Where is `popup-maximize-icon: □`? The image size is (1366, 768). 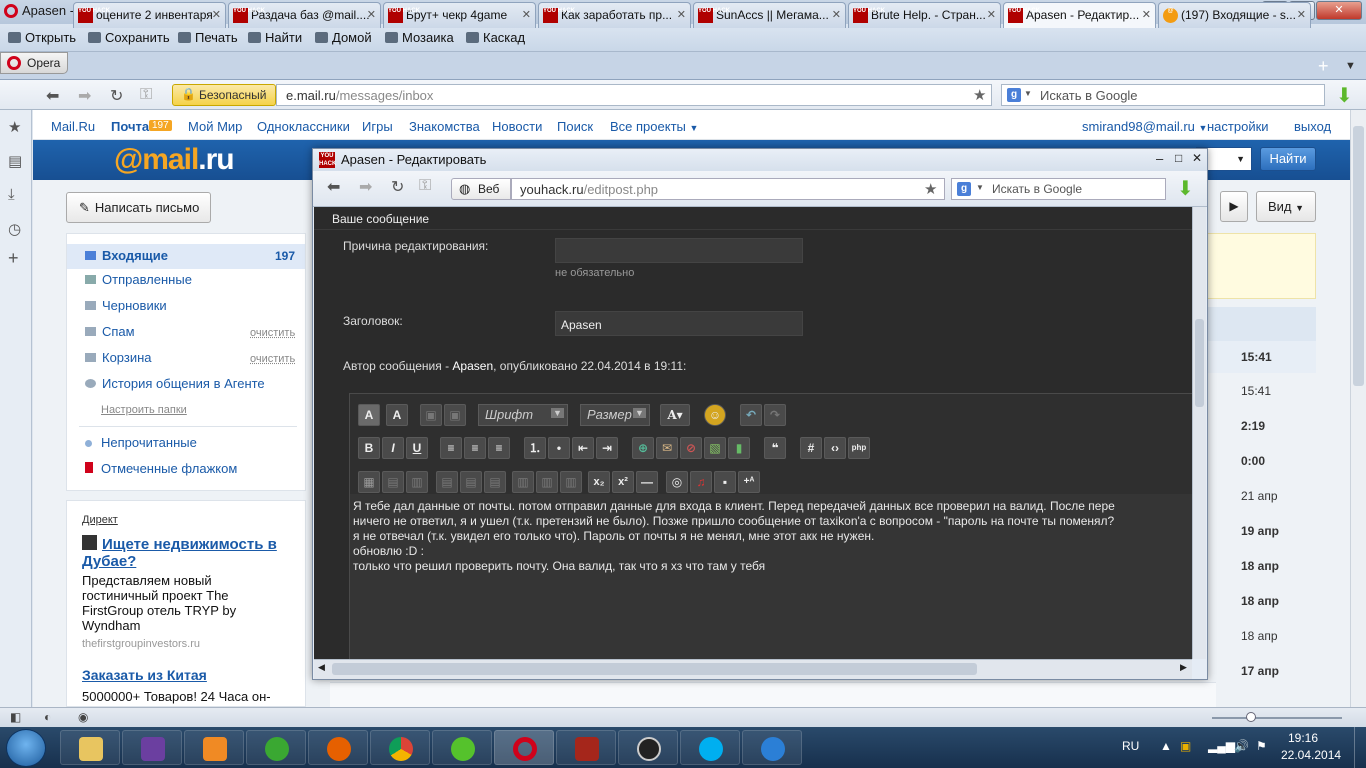
popup-maximize-icon: □ is located at coordinates (1178, 158).